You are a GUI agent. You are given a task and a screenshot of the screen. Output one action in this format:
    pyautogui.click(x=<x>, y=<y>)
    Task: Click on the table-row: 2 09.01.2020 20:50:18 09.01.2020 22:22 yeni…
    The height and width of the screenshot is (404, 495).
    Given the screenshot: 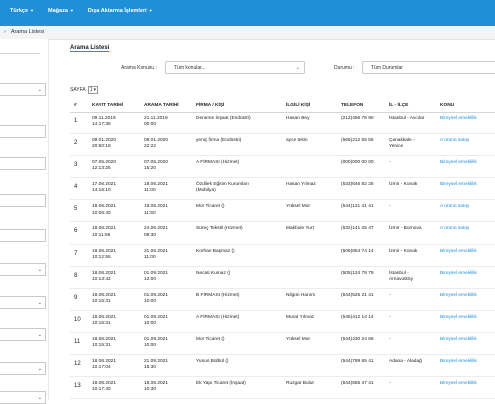 What is the action you would take?
    pyautogui.click(x=282, y=145)
    